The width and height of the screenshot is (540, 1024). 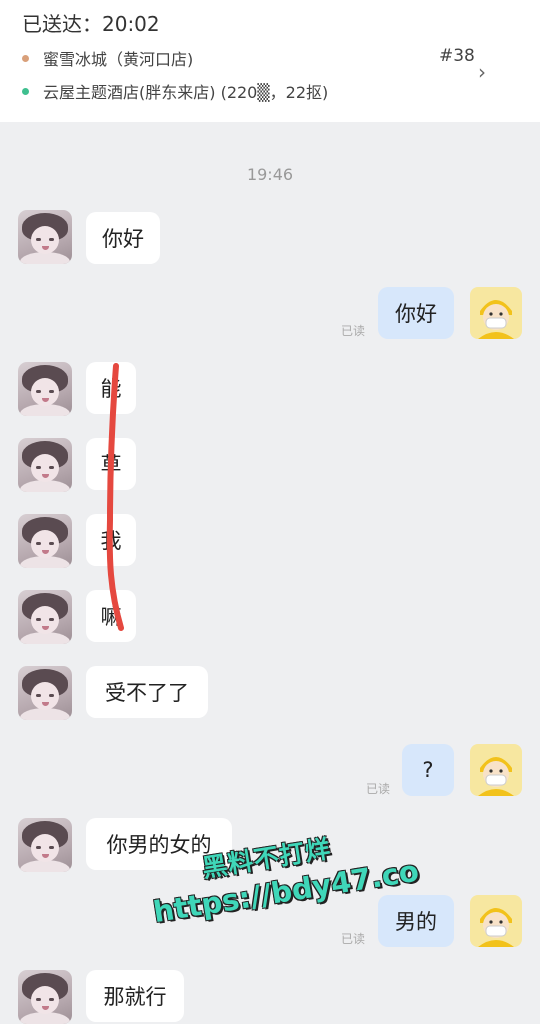 What do you see at coordinates (270, 174) in the screenshot?
I see `chat-timestamp: 19:46` at bounding box center [270, 174].